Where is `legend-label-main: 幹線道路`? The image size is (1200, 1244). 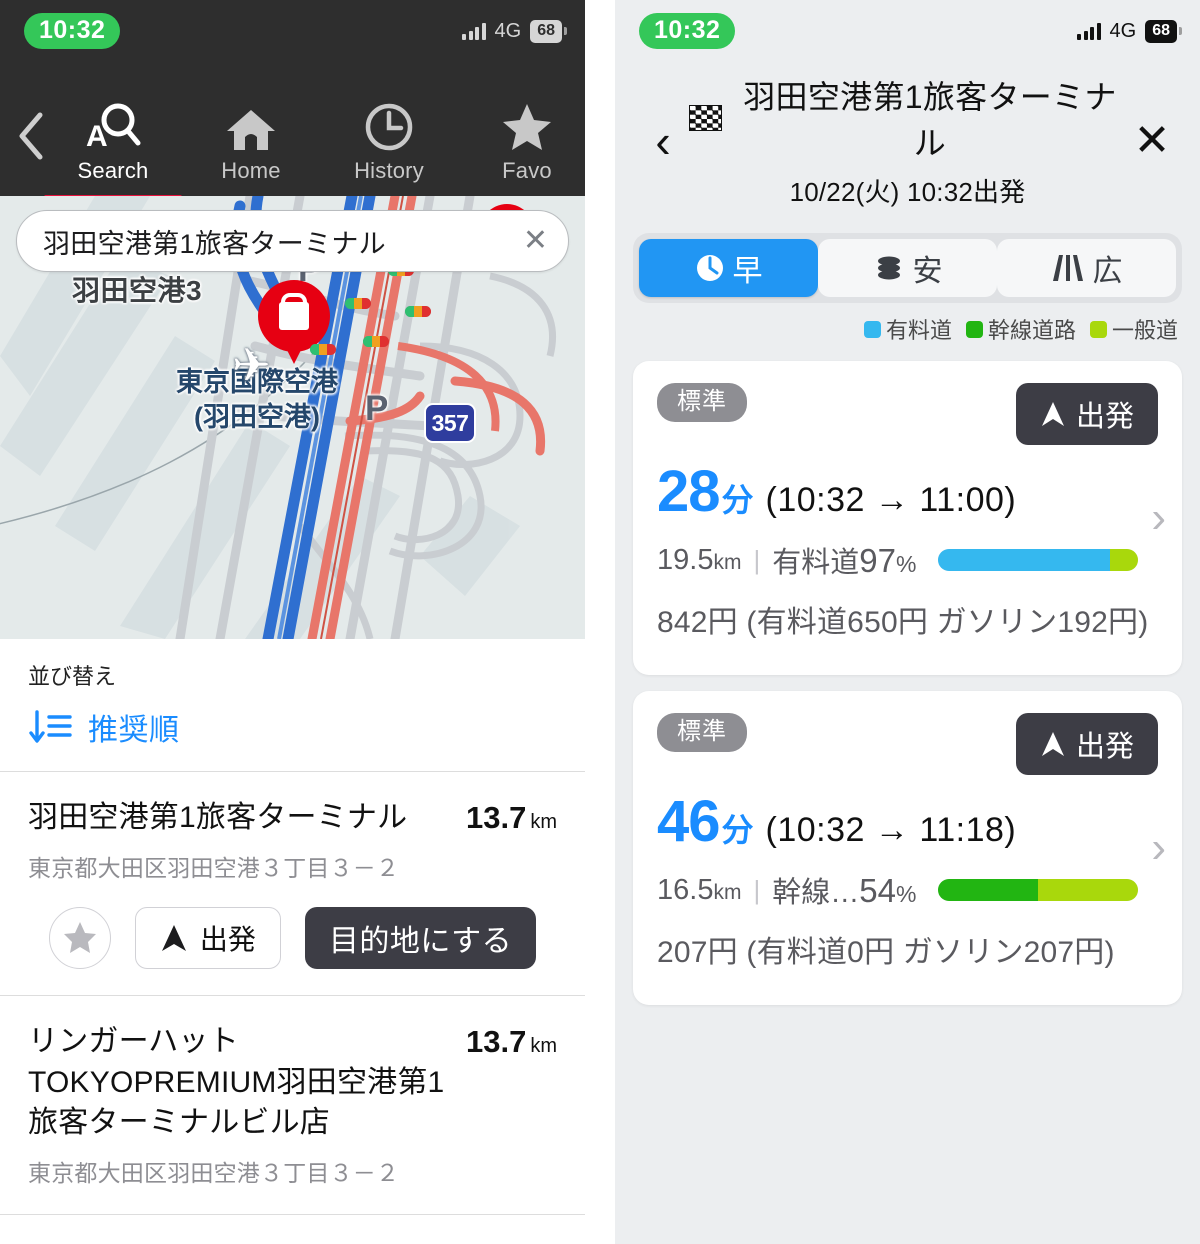 legend-label-main: 幹線道路 is located at coordinates (1031, 330).